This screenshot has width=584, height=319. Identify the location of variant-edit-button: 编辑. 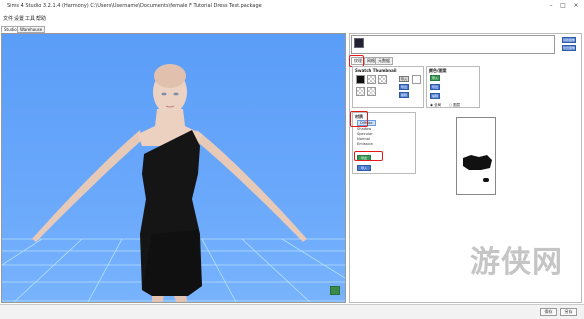
(435, 96).